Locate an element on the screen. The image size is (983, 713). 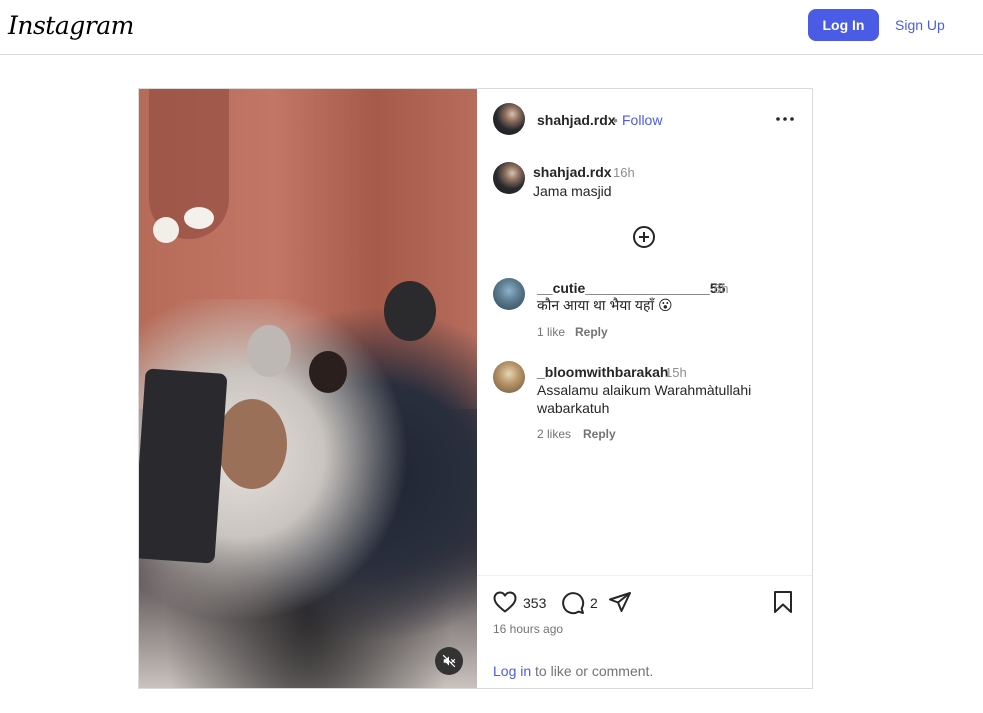
video-phone is located at coordinates (183, 466).